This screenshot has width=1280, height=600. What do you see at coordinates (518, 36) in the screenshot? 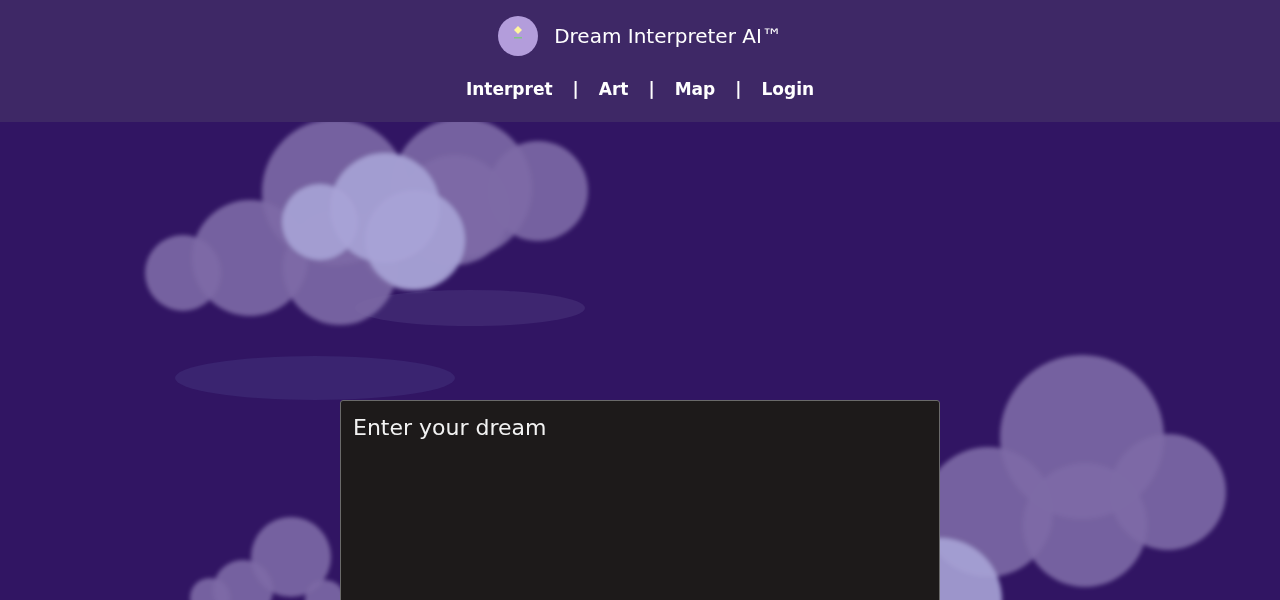
I see `logo-icon` at bounding box center [518, 36].